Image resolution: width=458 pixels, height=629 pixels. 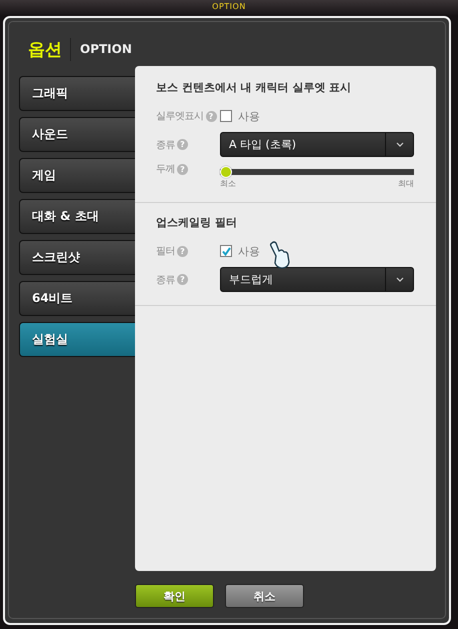 What do you see at coordinates (78, 175) in the screenshot?
I see `sidebar-tab: 게임` at bounding box center [78, 175].